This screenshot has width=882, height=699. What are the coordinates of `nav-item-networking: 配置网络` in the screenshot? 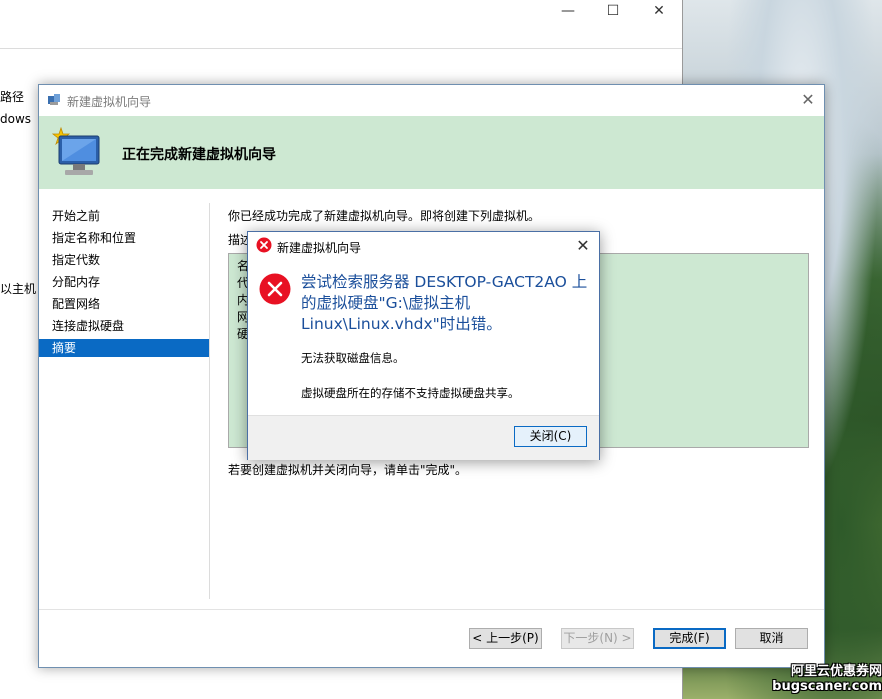 It's located at (124, 304).